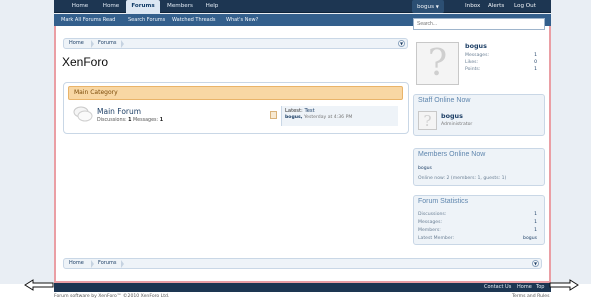 The width and height of the screenshot is (591, 300). Describe the element at coordinates (235, 93) in the screenshot. I see `category-header: Main Category` at that location.